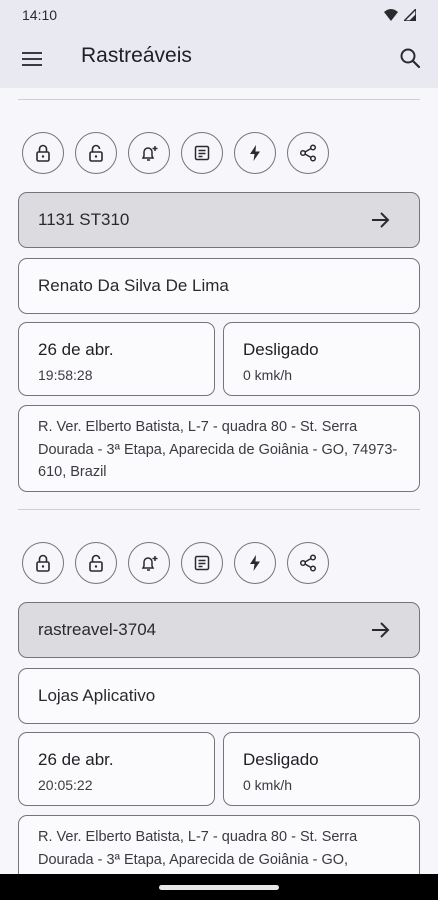  What do you see at coordinates (133, 285) in the screenshot?
I see `owner-name: Renato Da Silva De Lima` at bounding box center [133, 285].